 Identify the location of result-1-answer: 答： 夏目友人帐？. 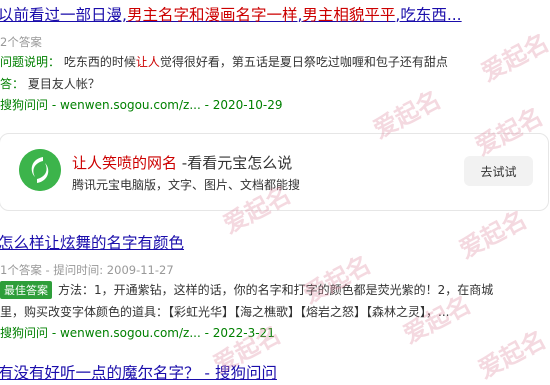
(50, 83).